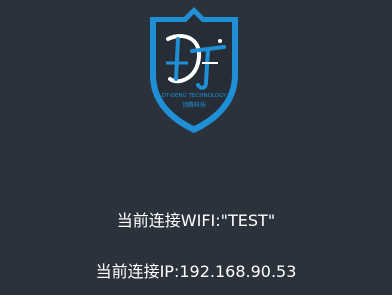  I want to click on logo-line1: DT-DENG TECHNOLOGY, so click(194, 96).